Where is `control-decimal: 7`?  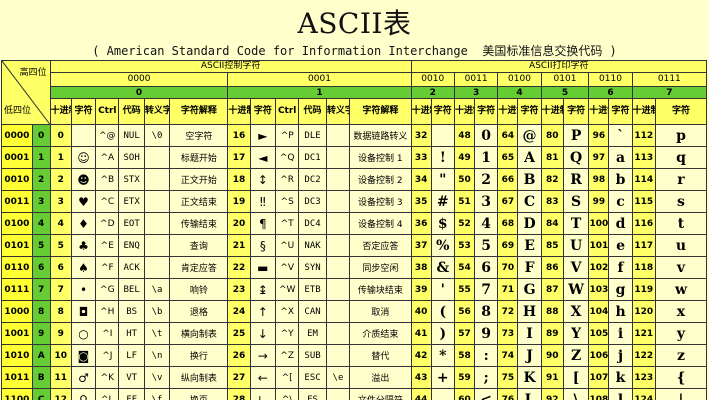
control-decimal: 7 is located at coordinates (60, 289).